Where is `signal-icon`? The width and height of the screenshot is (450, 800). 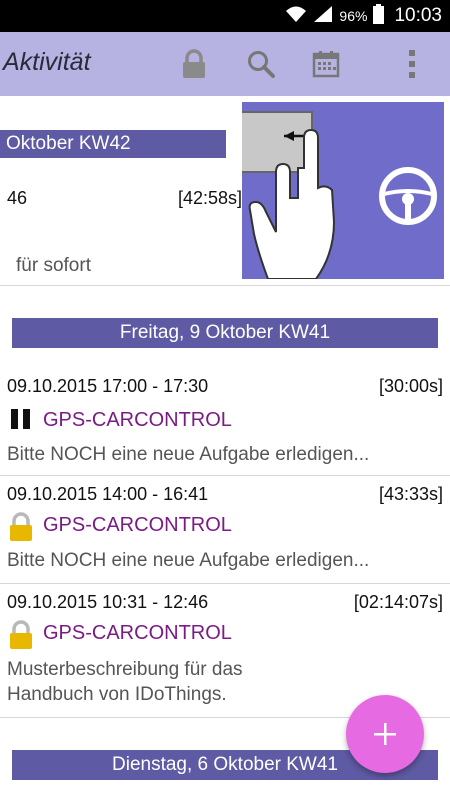
signal-icon is located at coordinates (323, 16).